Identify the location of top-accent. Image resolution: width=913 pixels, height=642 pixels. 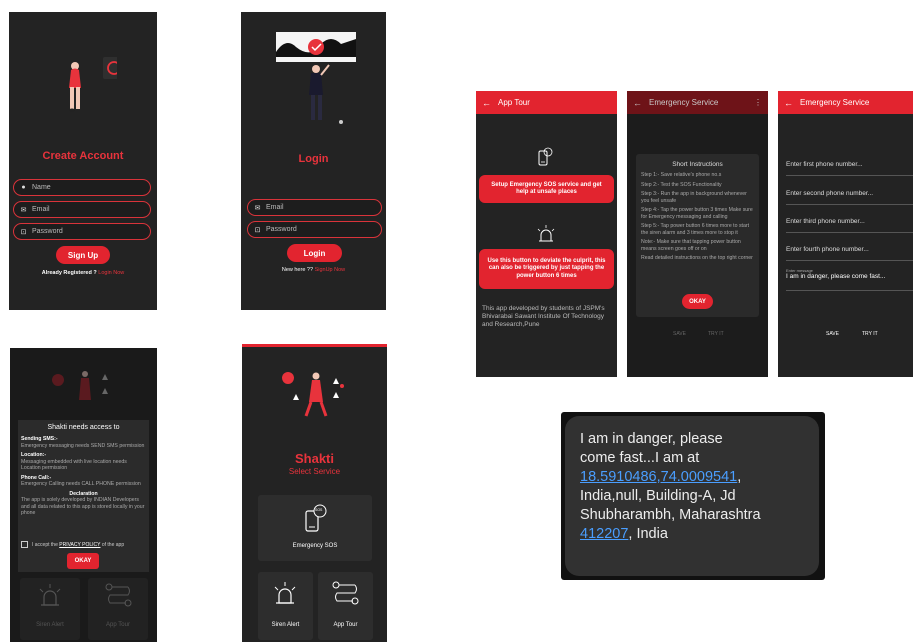
(314, 345).